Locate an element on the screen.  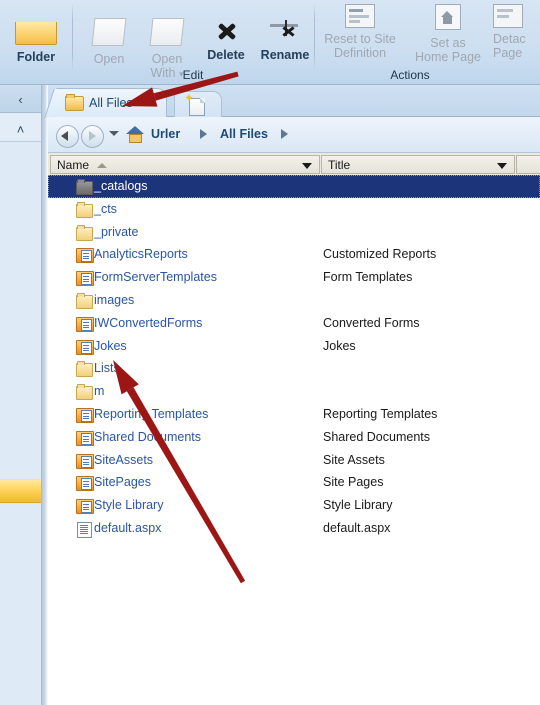
file-name-cell: Shared Documents is located at coordinates (147, 437).